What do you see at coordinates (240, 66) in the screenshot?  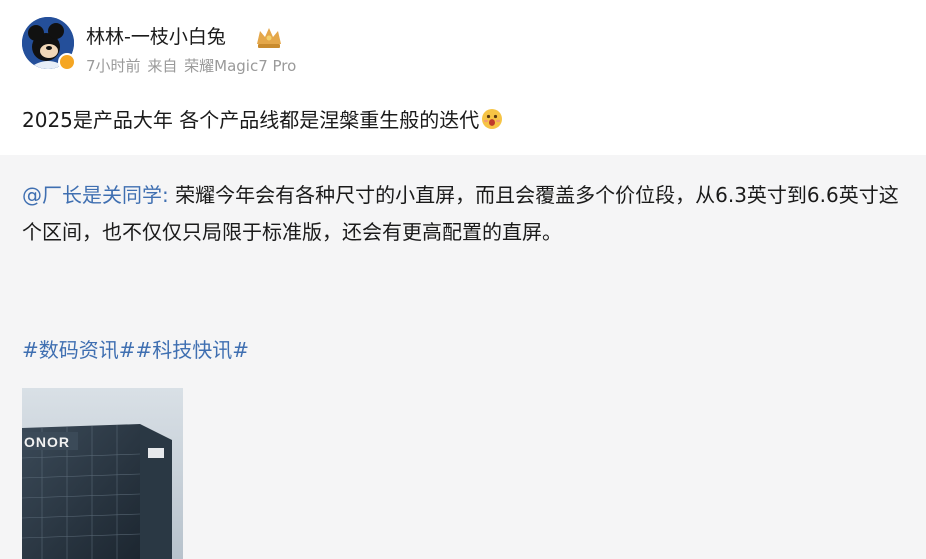 I see `source-device: 荣耀Magic7 Pro` at bounding box center [240, 66].